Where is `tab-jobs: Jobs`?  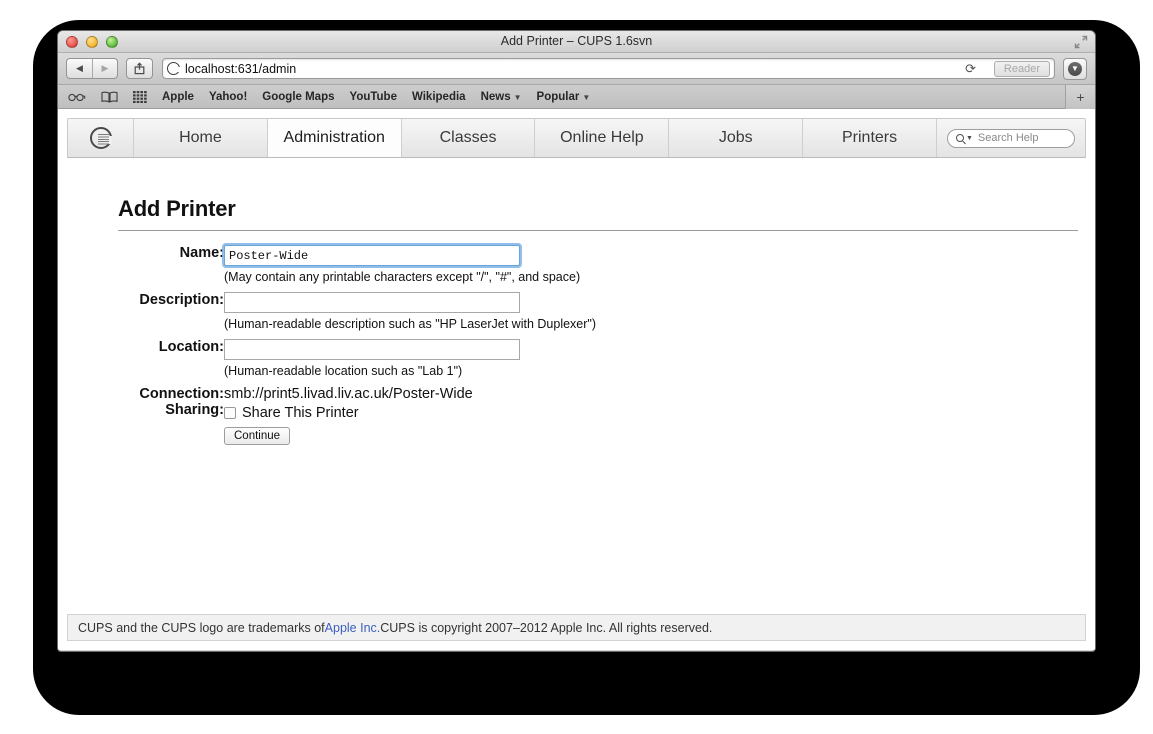
tab-jobs: Jobs is located at coordinates (736, 138).